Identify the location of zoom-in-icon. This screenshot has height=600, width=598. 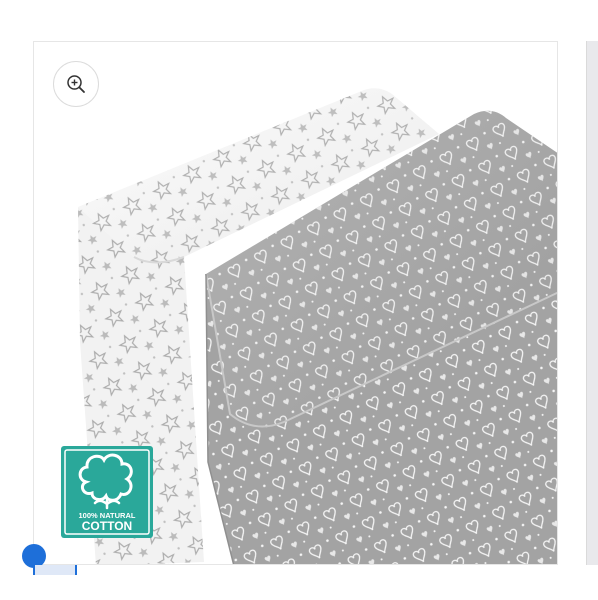
(76, 84).